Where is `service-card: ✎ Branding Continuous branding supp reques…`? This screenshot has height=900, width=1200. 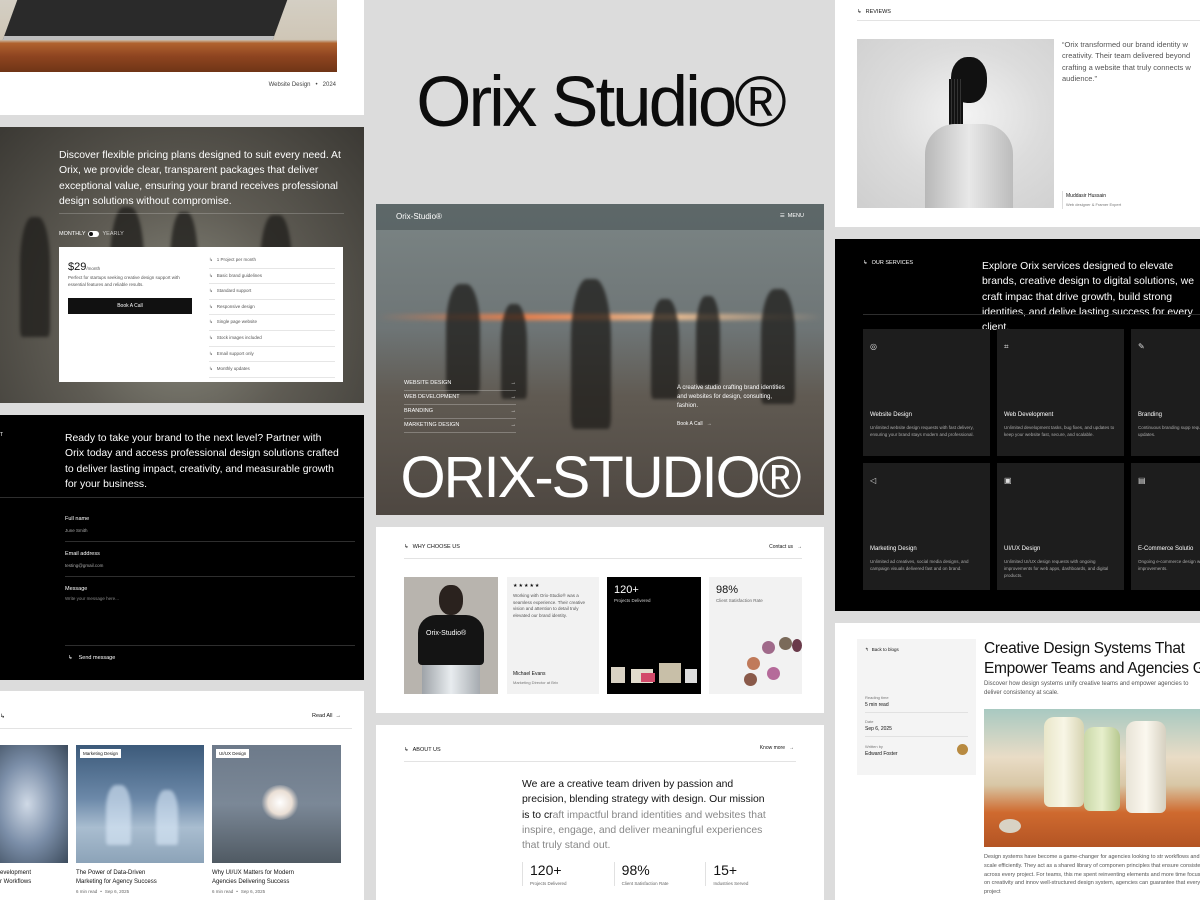
service-card: ✎ Branding Continuous branding supp reques… is located at coordinates (1165, 392).